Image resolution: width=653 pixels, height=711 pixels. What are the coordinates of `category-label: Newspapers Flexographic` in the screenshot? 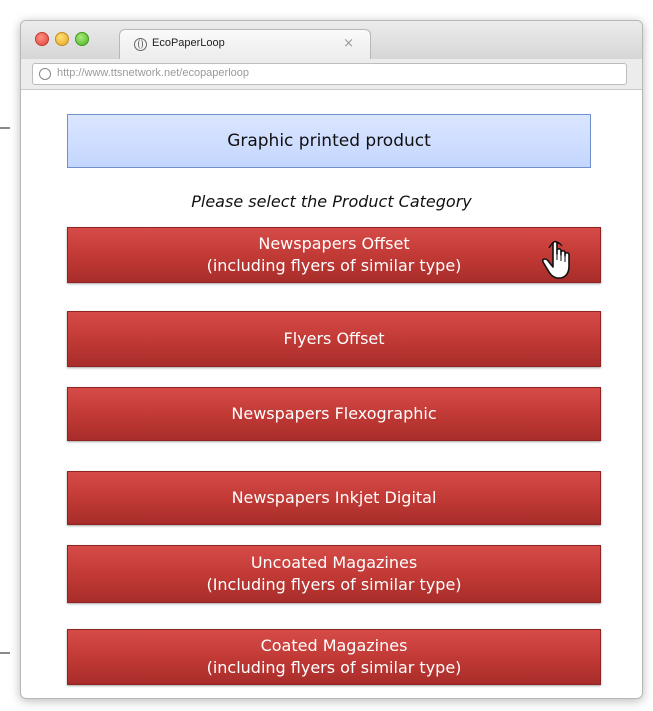 It's located at (334, 413).